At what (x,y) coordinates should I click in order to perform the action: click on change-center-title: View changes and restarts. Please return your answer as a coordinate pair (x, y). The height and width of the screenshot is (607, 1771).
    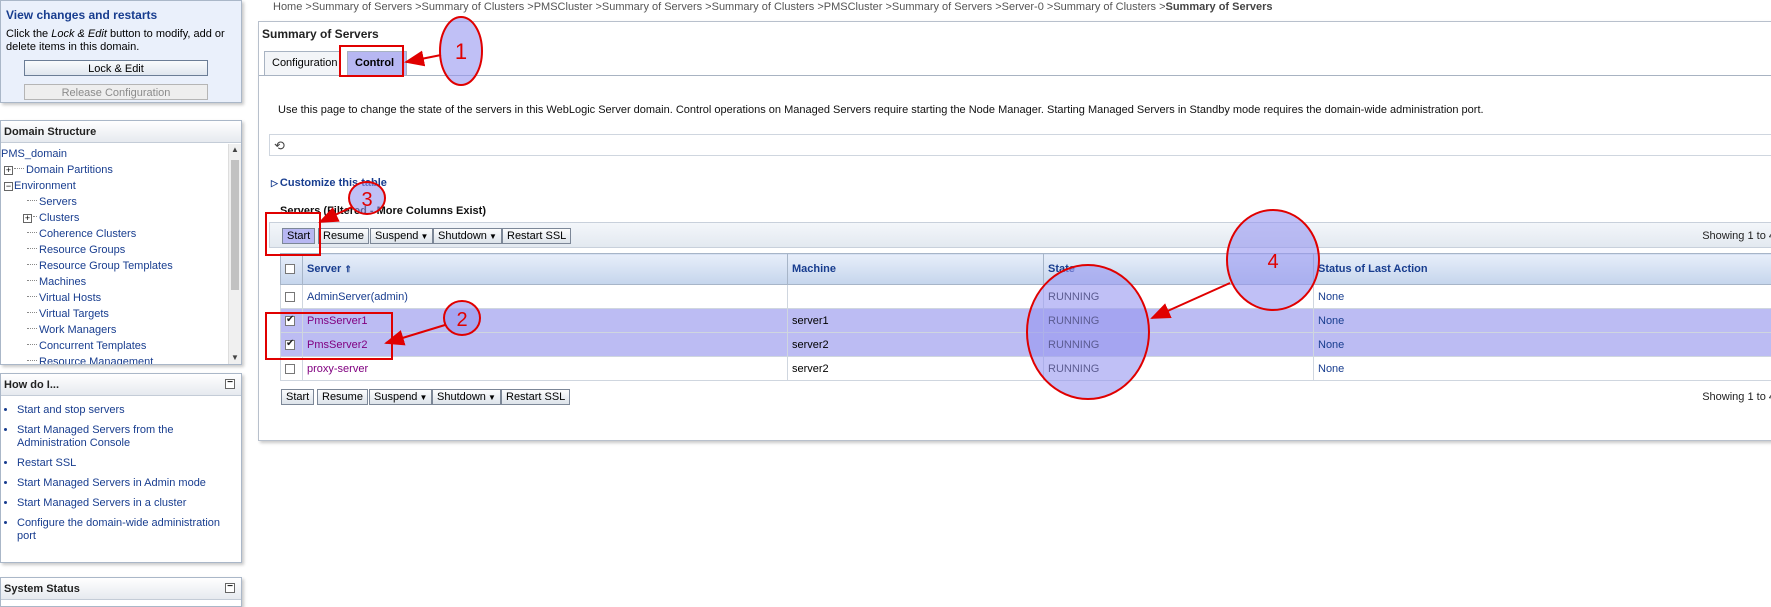
    Looking at the image, I should click on (121, 13).